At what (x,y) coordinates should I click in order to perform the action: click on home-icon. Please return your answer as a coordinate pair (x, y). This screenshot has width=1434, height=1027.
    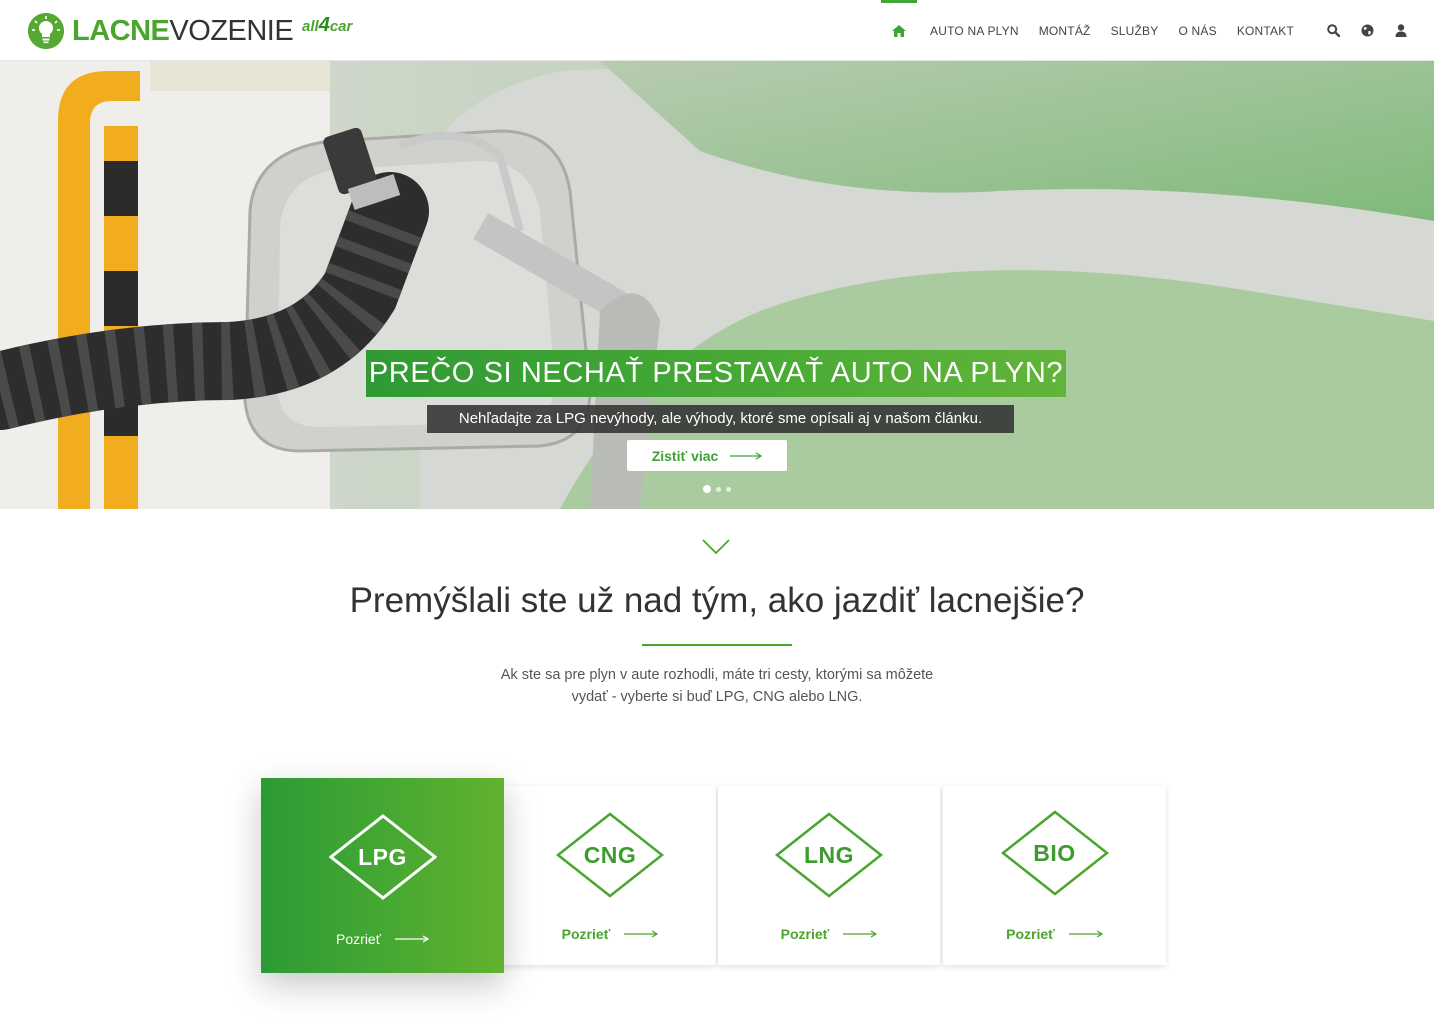
    Looking at the image, I should click on (899, 30).